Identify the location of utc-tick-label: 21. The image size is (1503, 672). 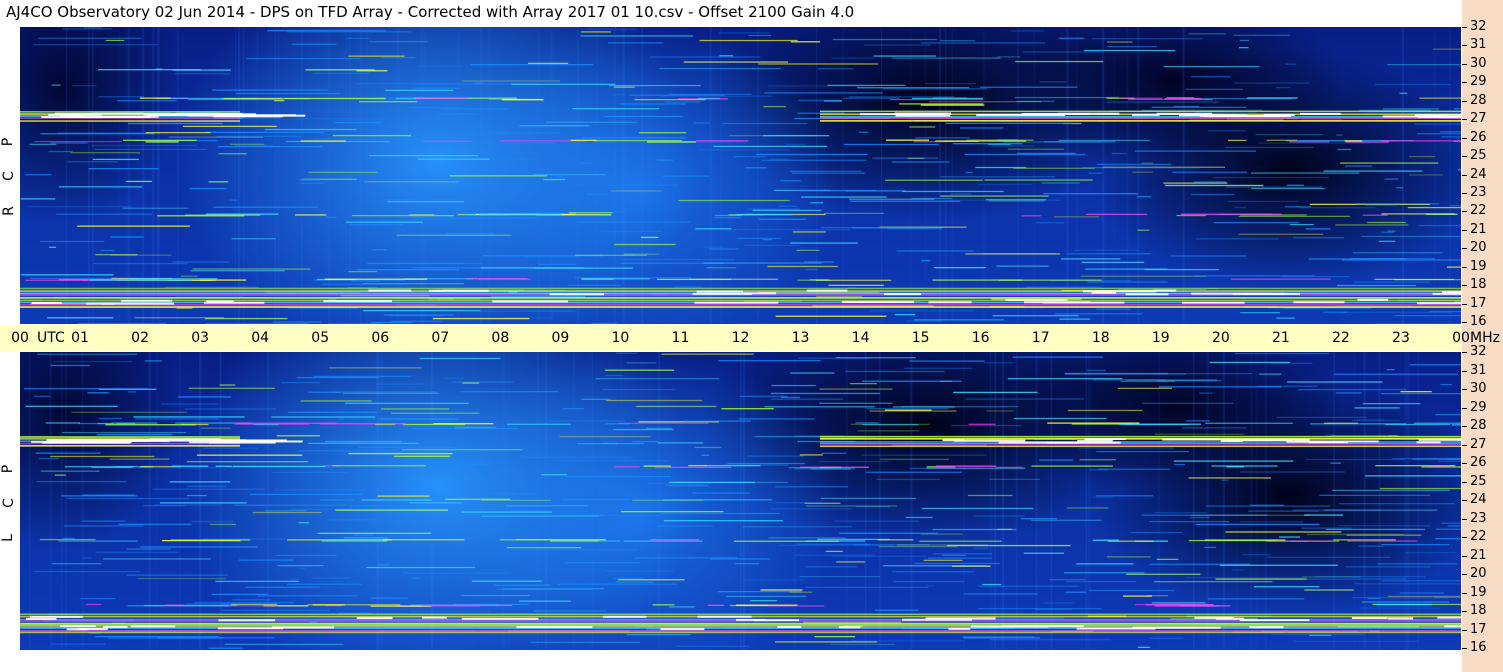
(1280, 338).